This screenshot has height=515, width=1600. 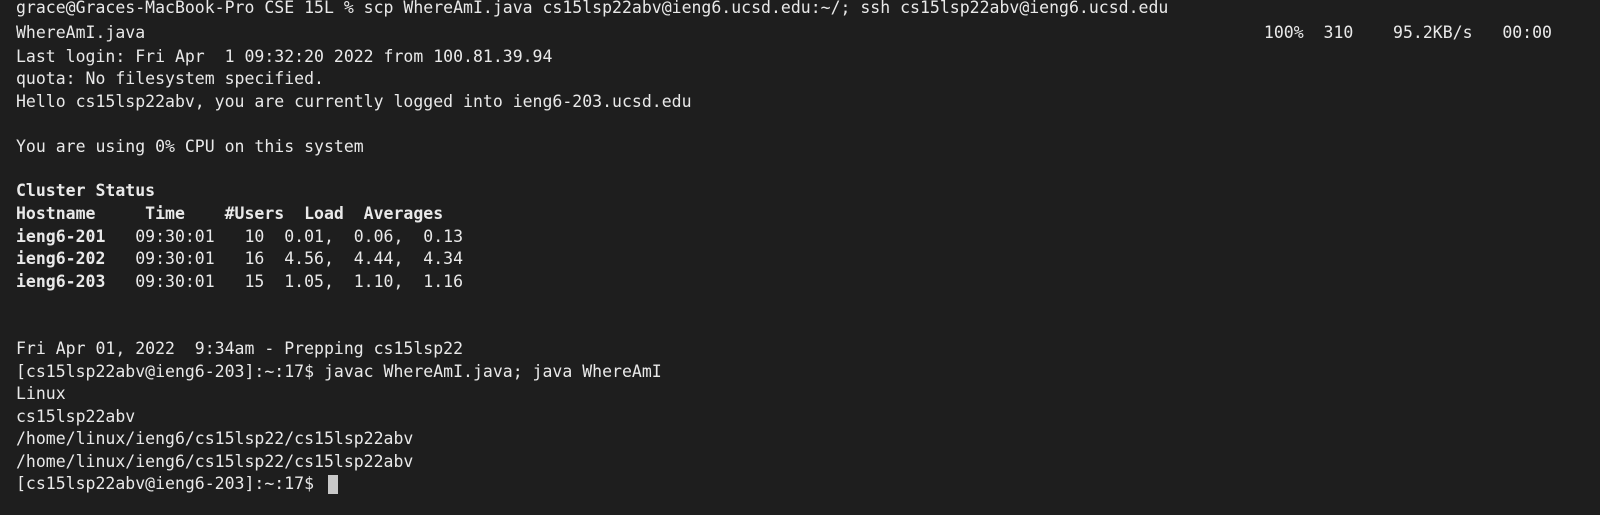 I want to click on terminal-line-quota: quota: No filesystem specified., so click(x=170, y=78).